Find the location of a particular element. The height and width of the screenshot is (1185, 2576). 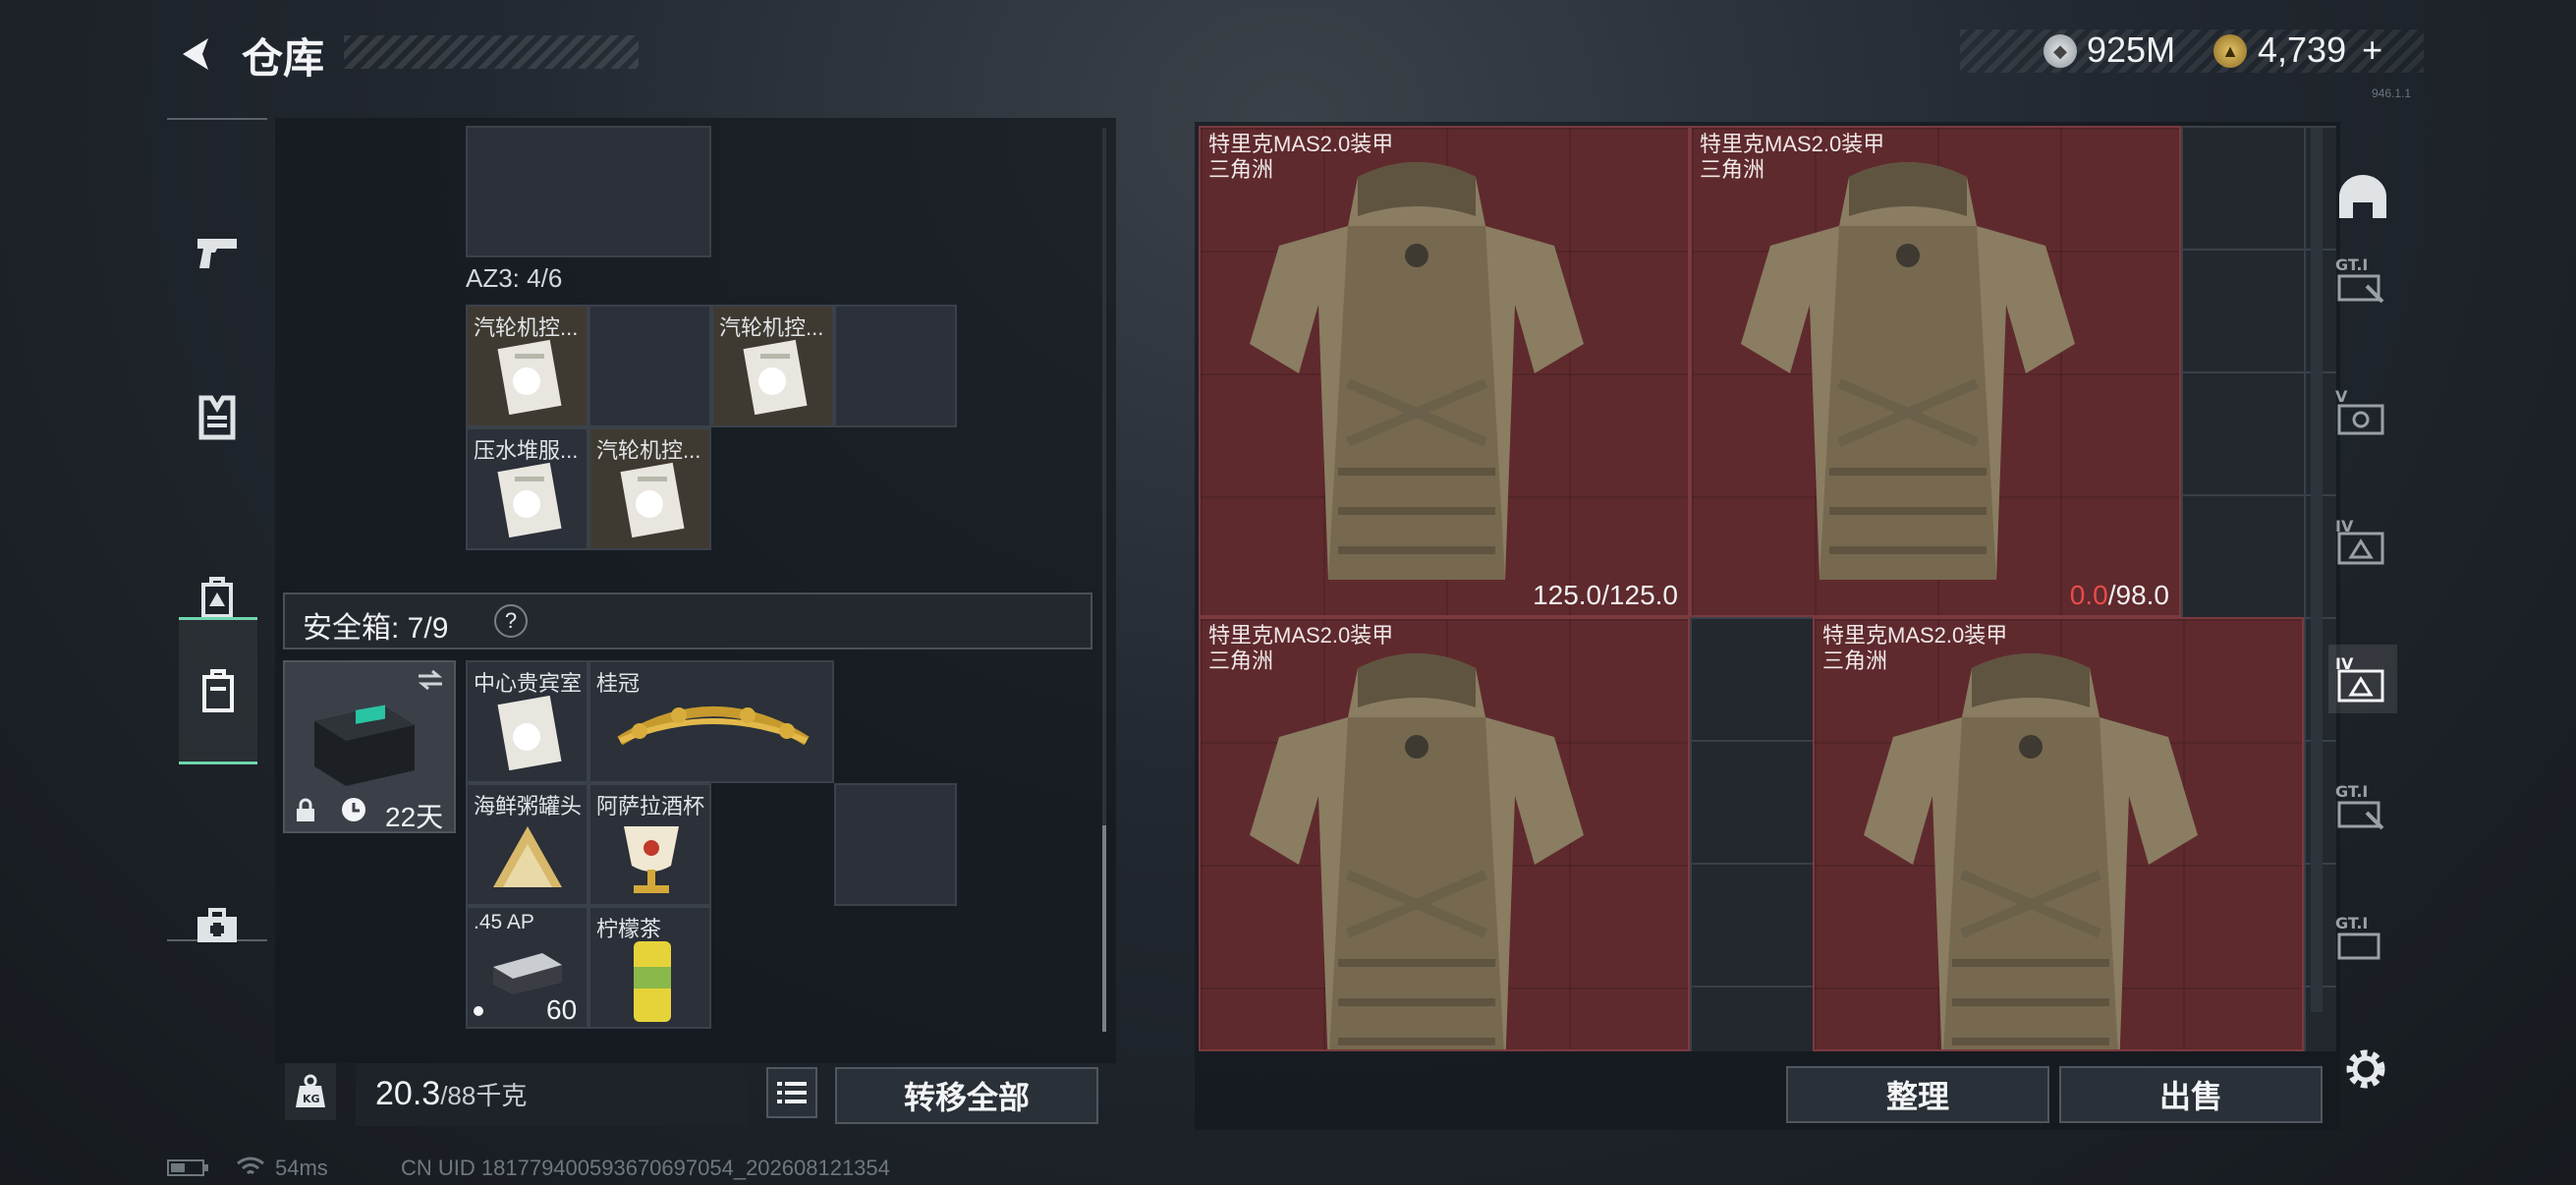

gold-currency-row: 4,739 + is located at coordinates (2320, 50).